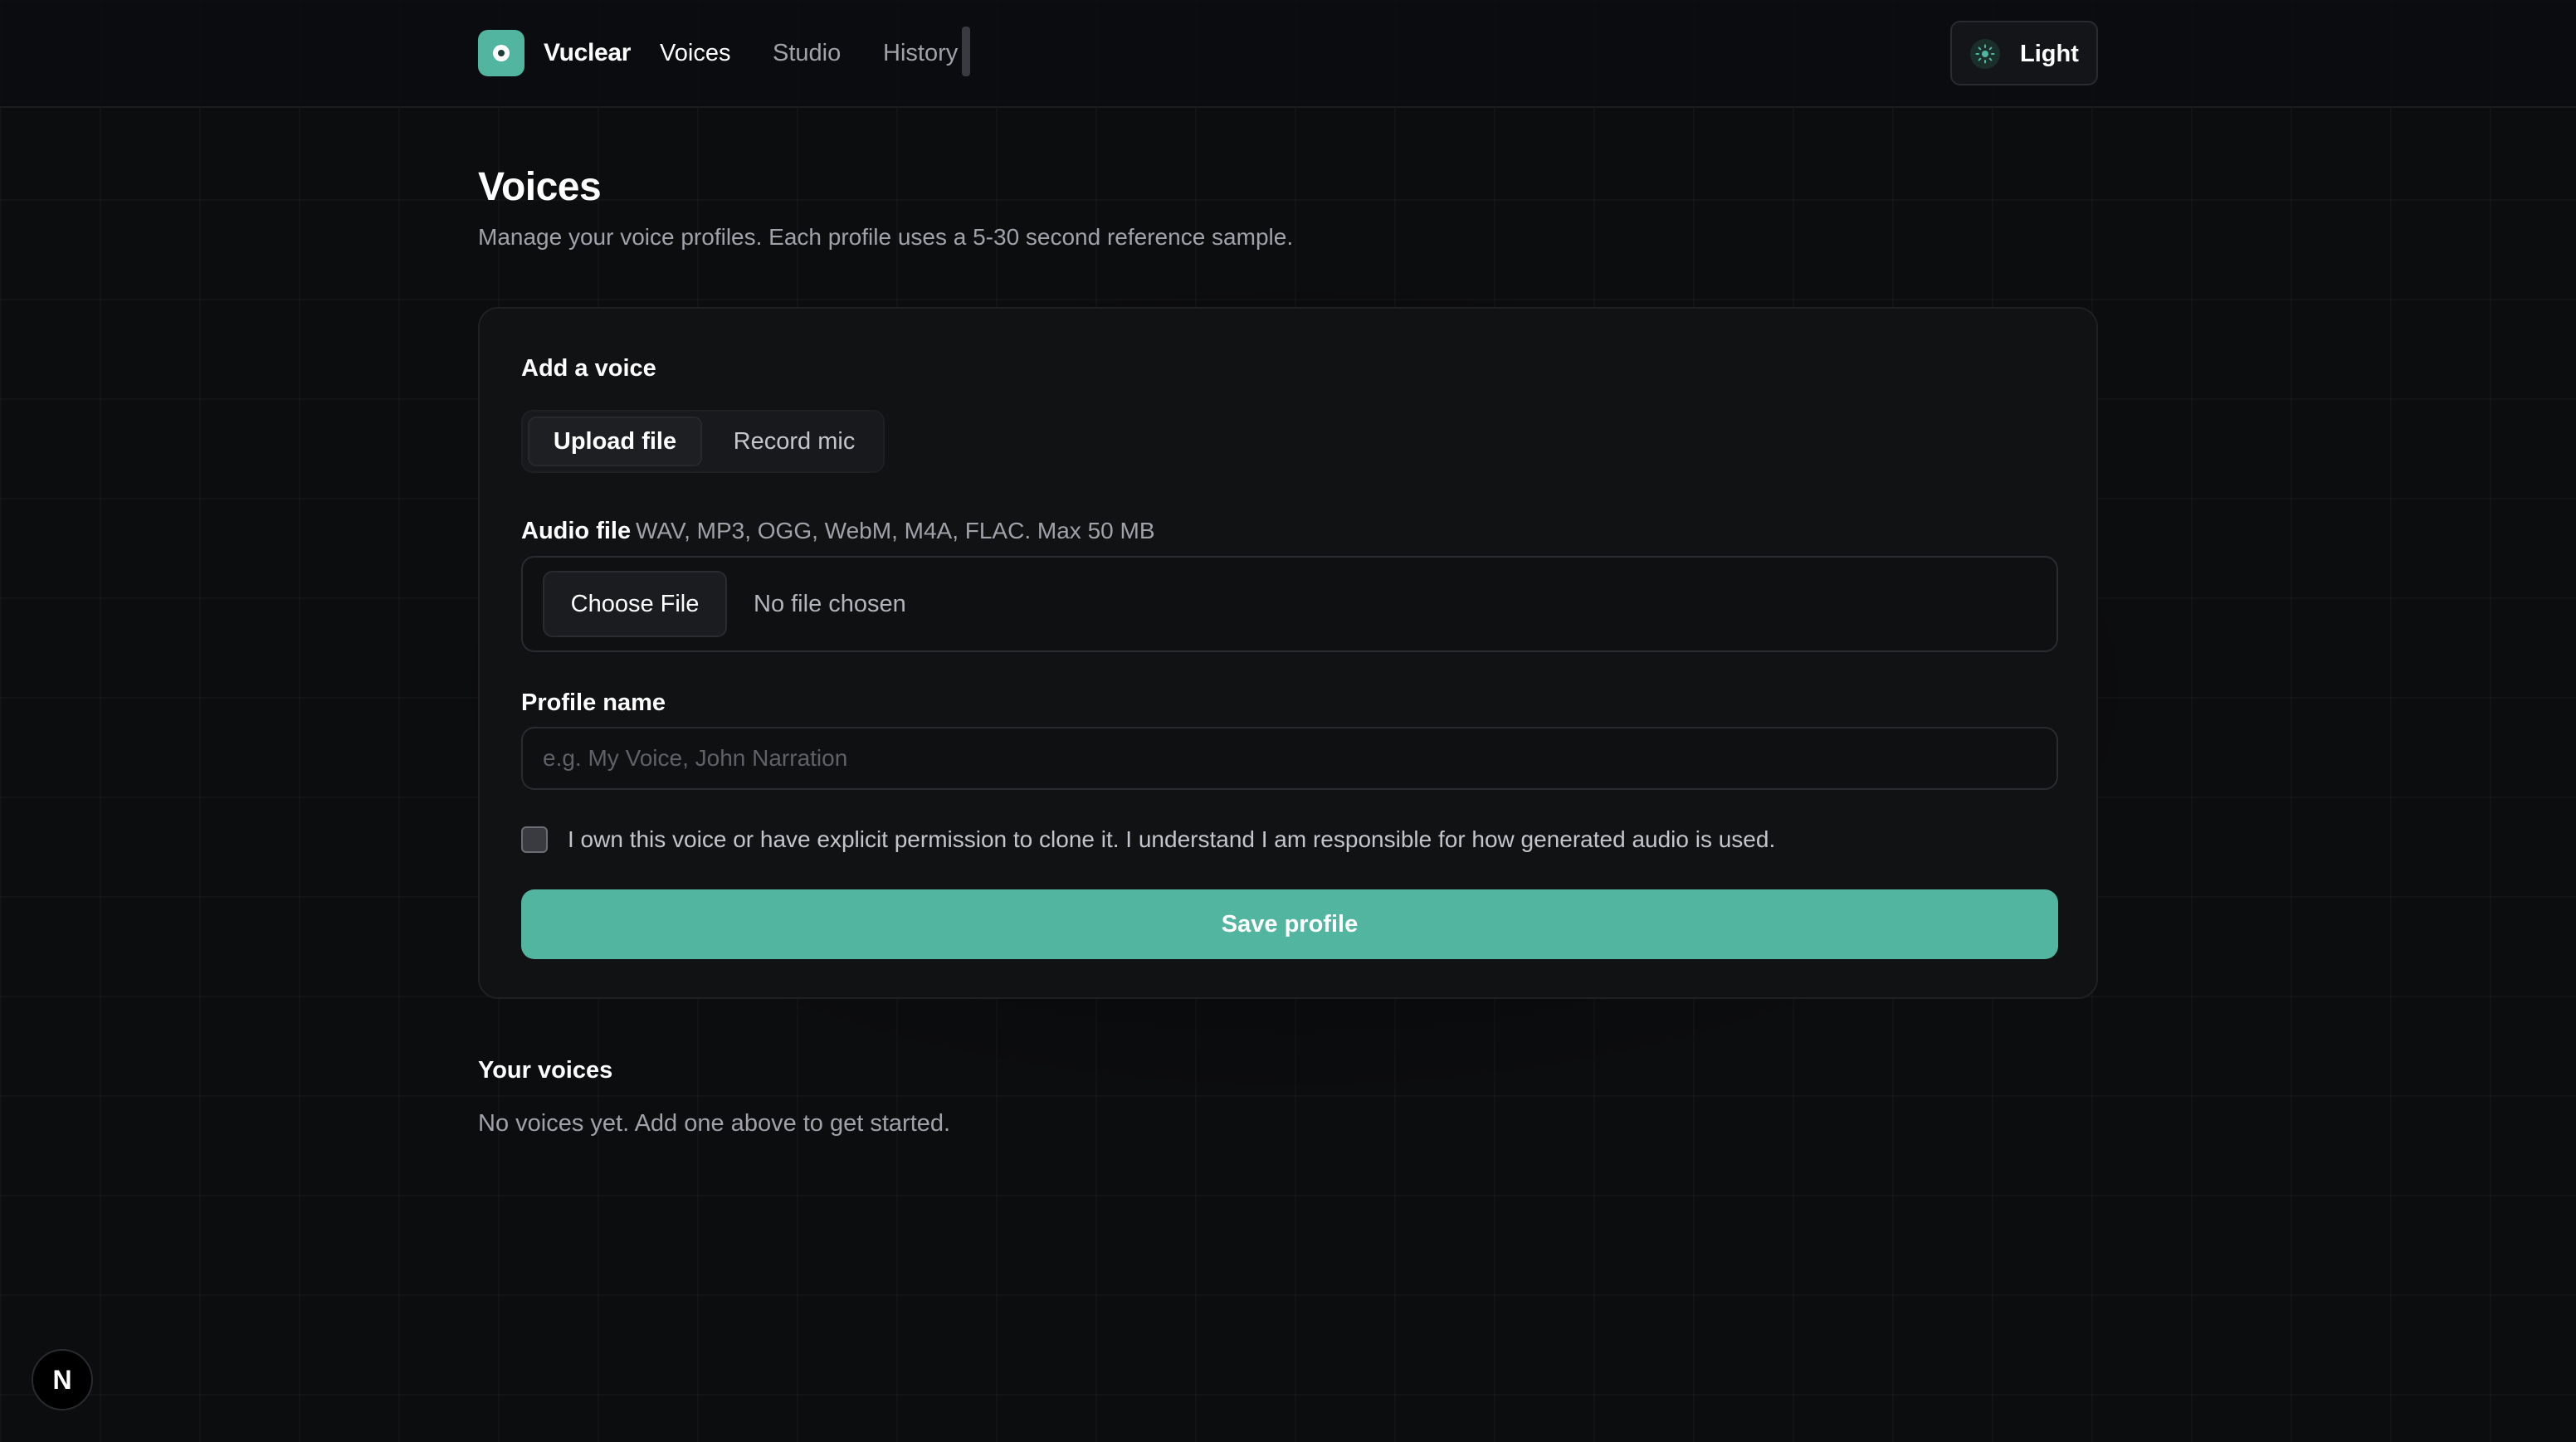 Image resolution: width=2576 pixels, height=1442 pixels. I want to click on nav-focus-indicator, so click(966, 51).